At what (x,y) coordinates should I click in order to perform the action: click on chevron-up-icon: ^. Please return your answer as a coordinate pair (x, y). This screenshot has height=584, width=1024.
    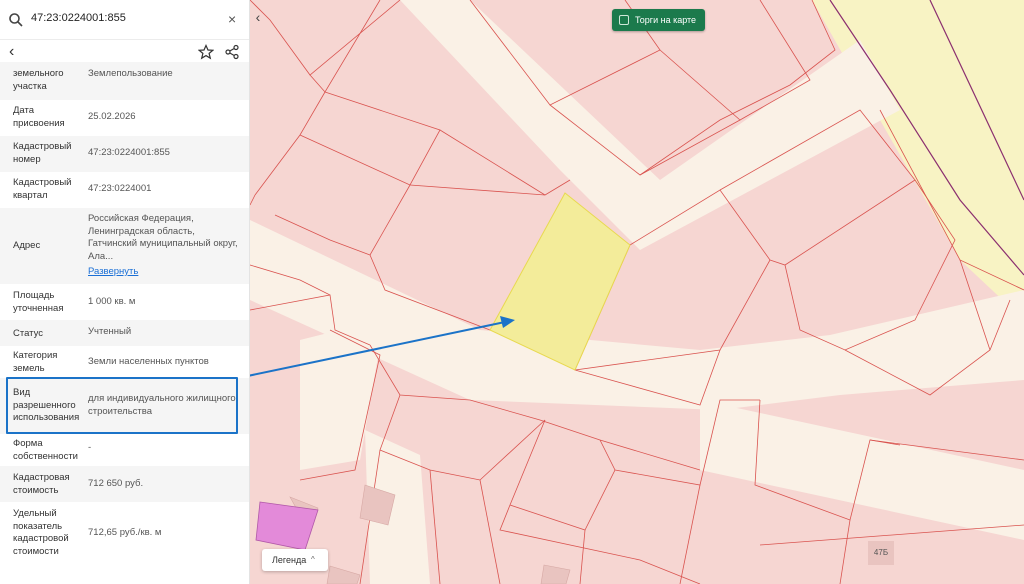
    Looking at the image, I should click on (313, 559).